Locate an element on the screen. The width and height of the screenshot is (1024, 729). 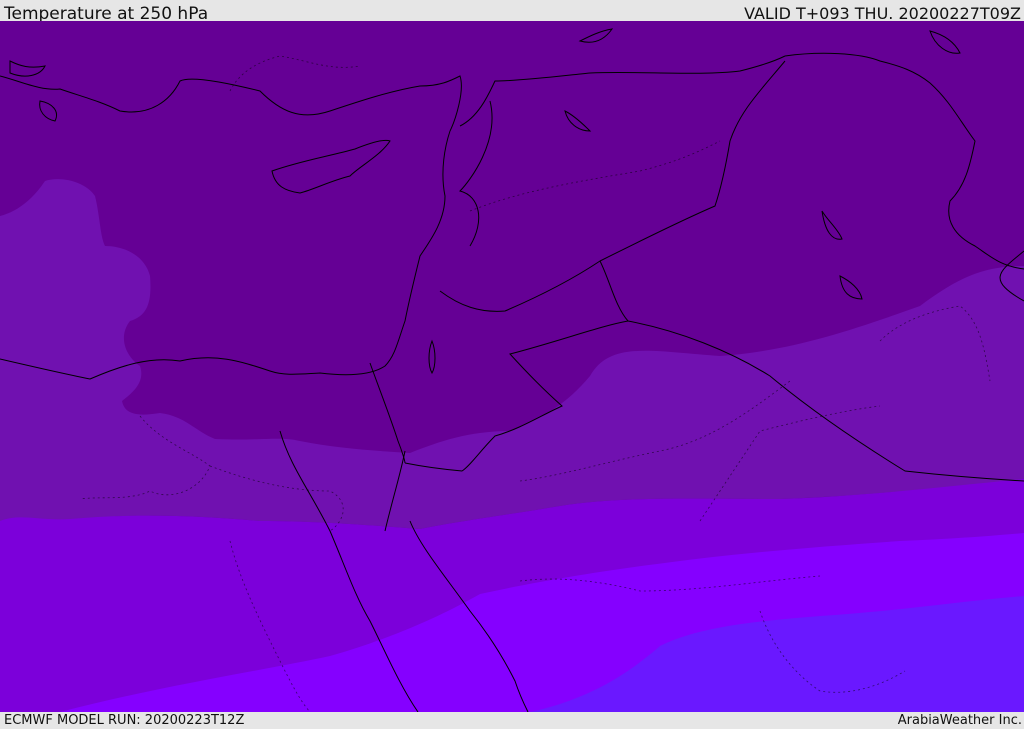
credit-text: ArabiaWeather Inc. is located at coordinates (959, 720).